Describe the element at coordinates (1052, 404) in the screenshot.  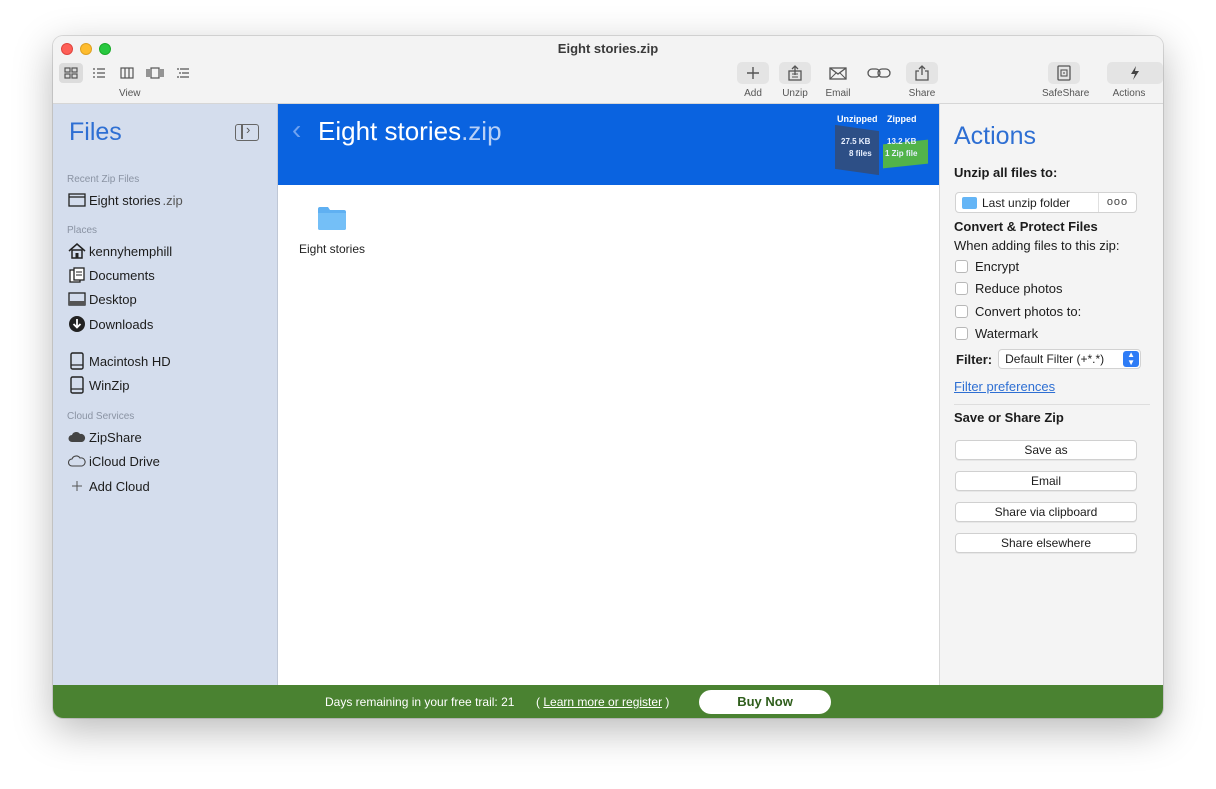
I see `divider` at that location.